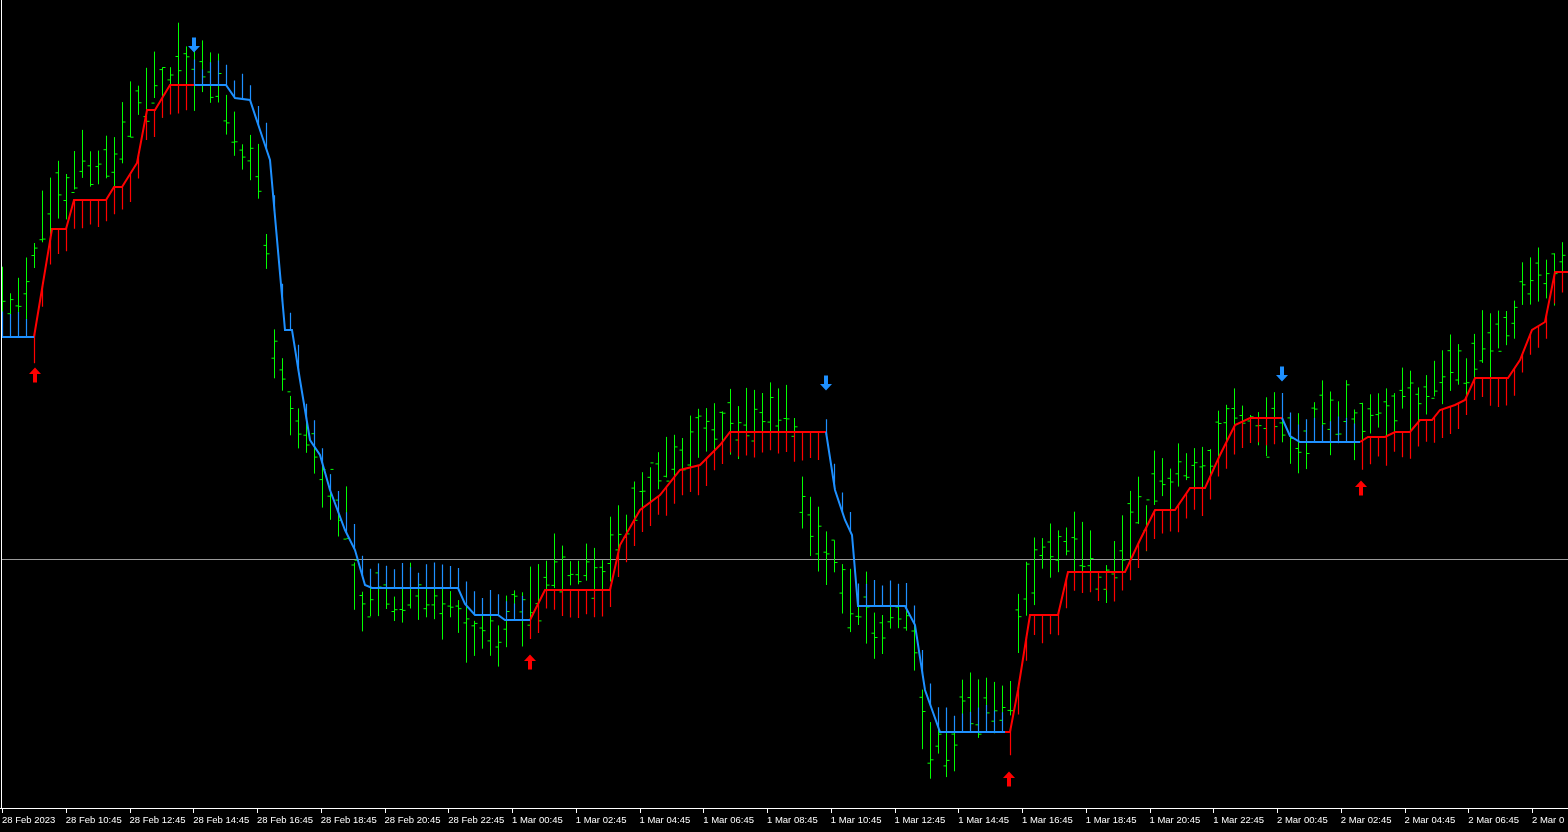 The width and height of the screenshot is (1568, 832). Describe the element at coordinates (983, 819) in the screenshot. I see `time-label: 1 Mar 14:45` at that location.